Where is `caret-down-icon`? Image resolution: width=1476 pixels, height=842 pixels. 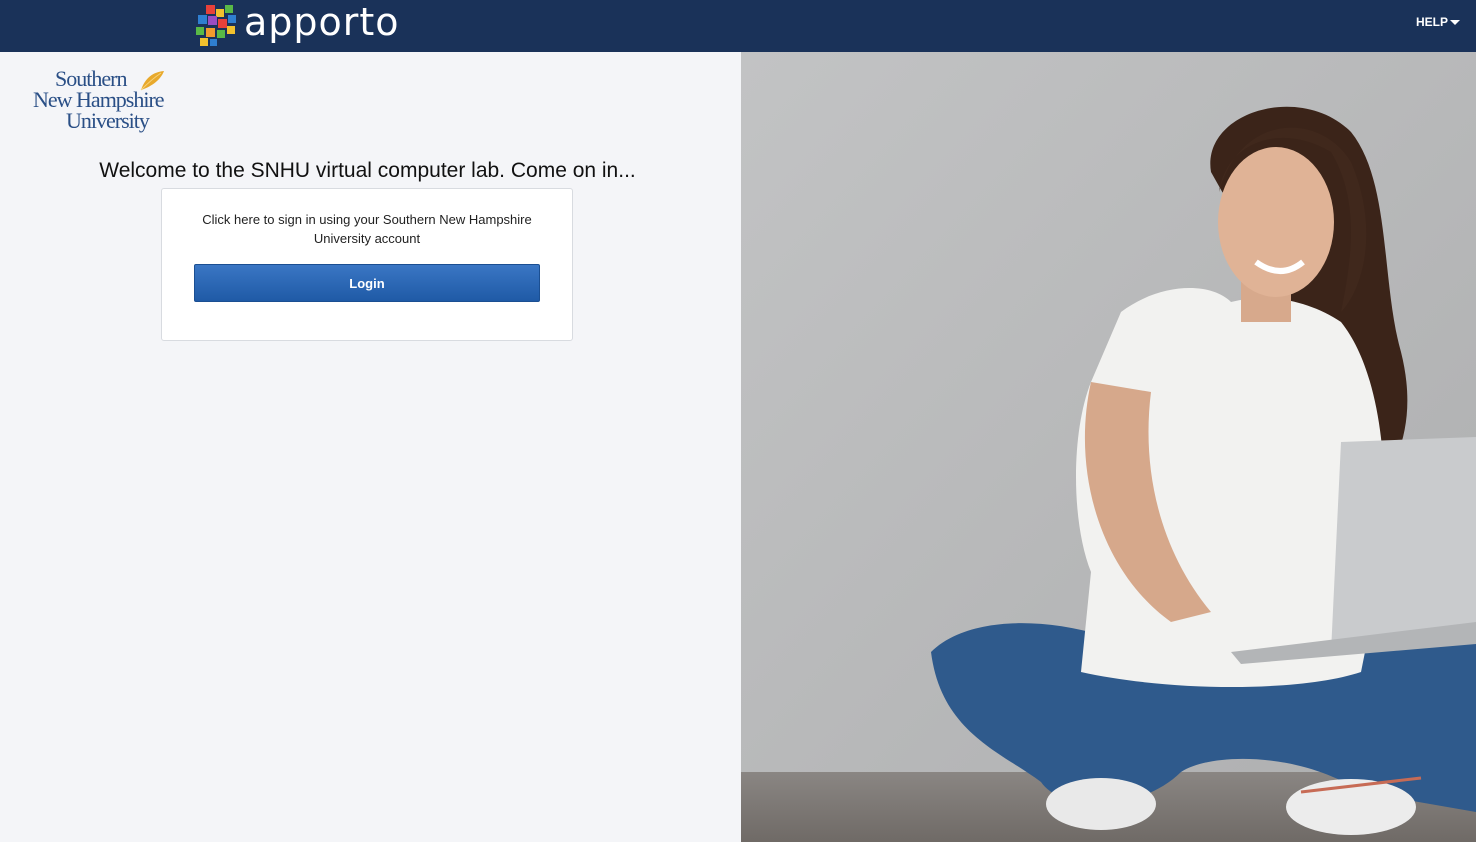
caret-down-icon is located at coordinates (1455, 22).